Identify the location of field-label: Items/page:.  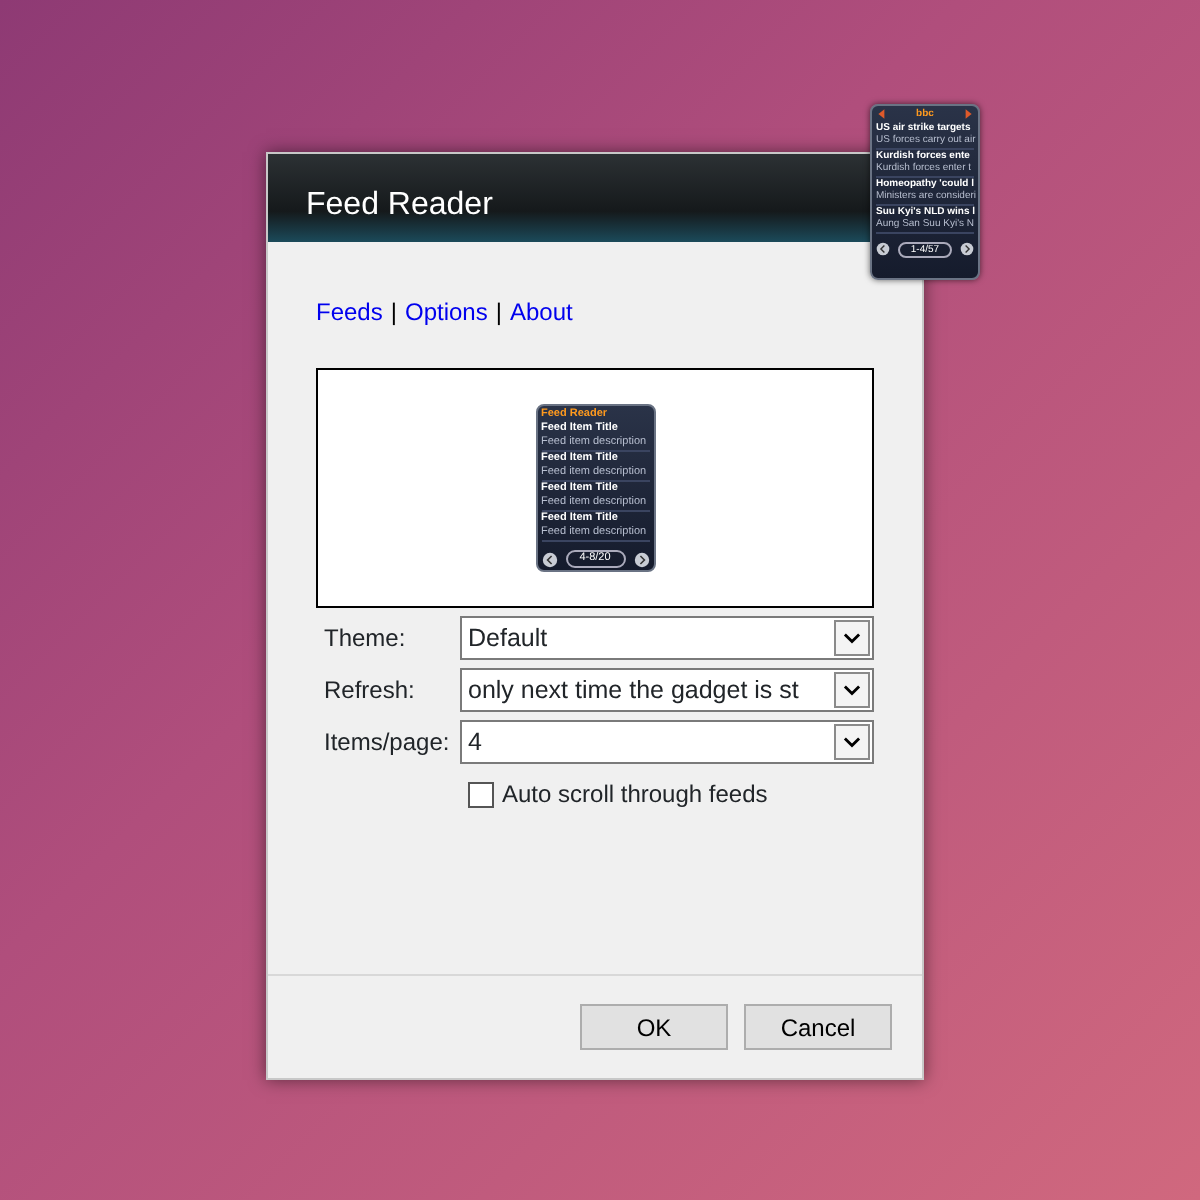
(387, 743).